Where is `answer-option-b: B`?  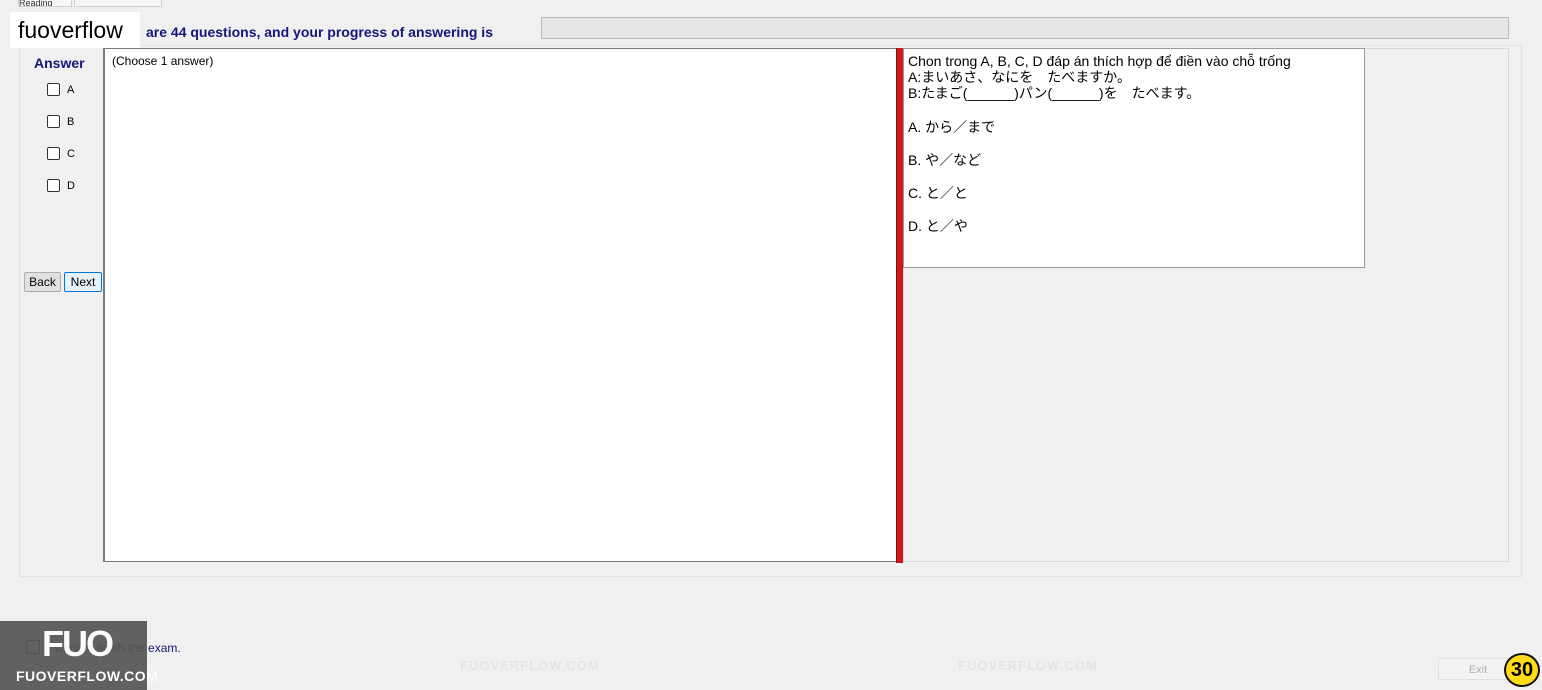 answer-option-b: B is located at coordinates (60, 121).